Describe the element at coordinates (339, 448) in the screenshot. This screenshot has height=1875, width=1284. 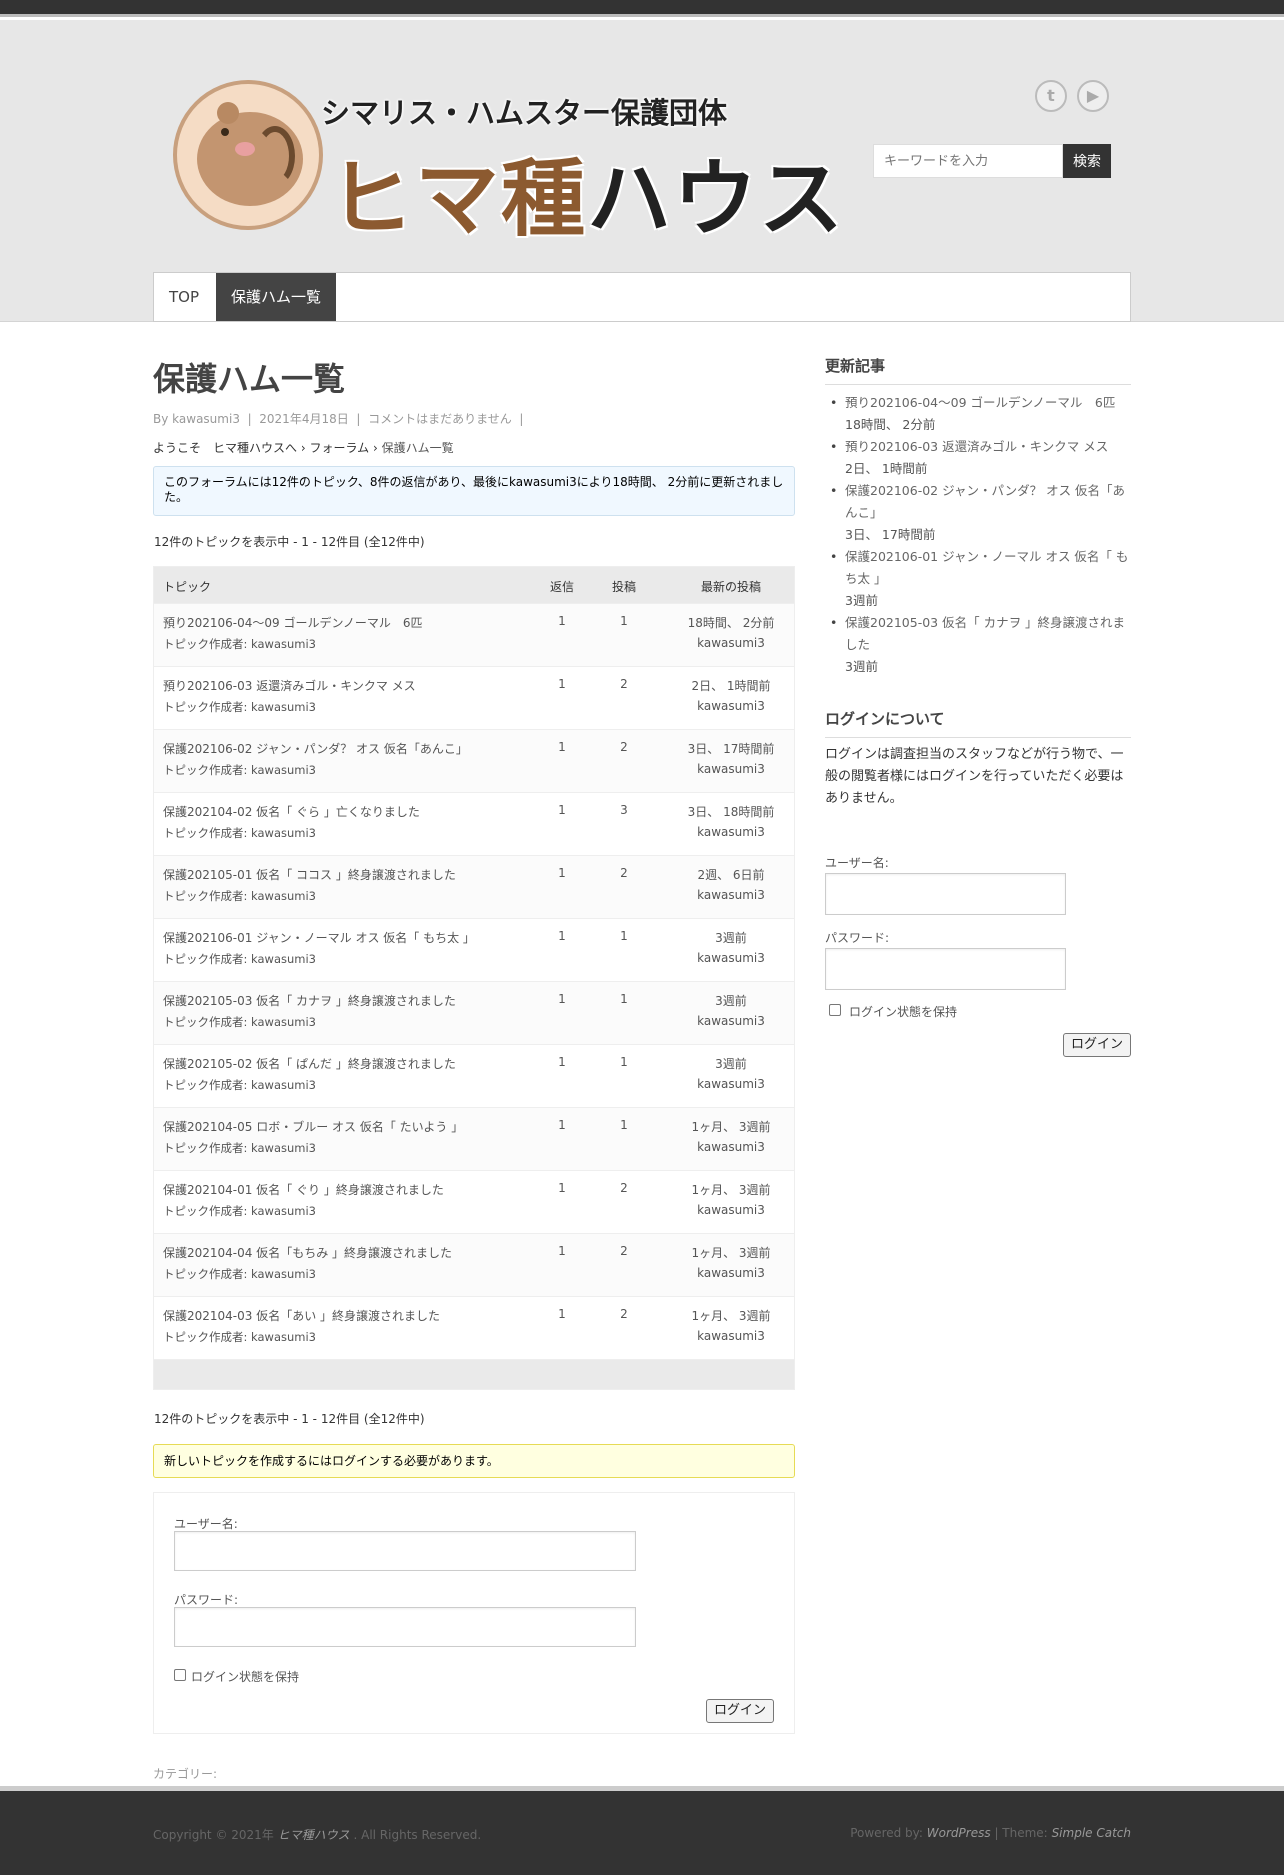
I see `breadcrumb-forum: フォーラム` at that location.